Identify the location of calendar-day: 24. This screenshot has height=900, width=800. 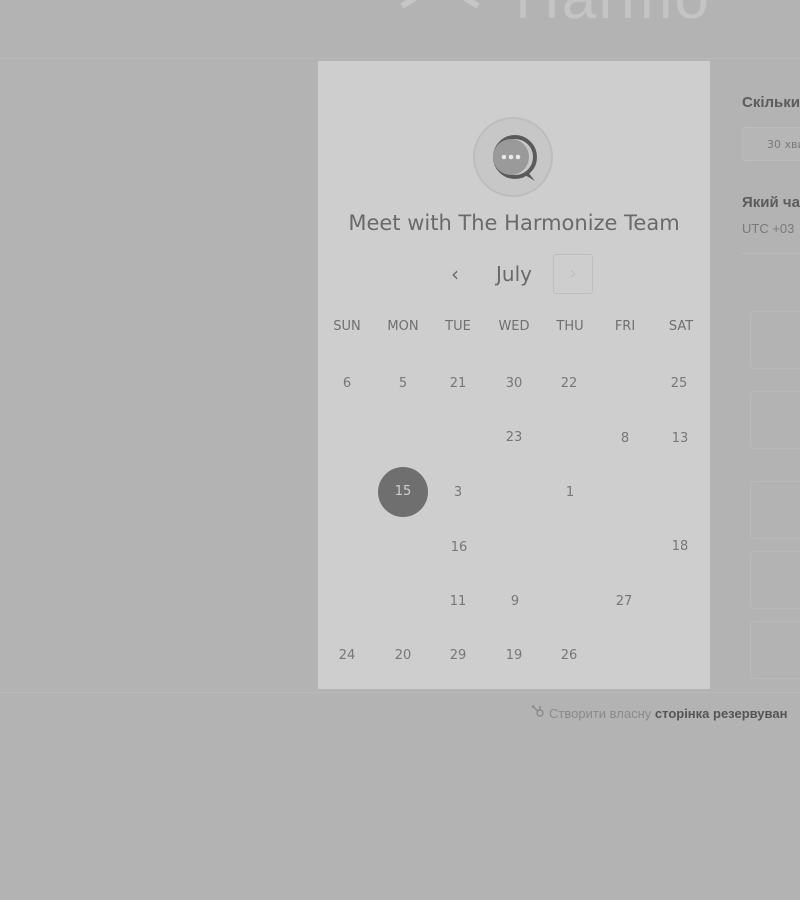
(347, 656).